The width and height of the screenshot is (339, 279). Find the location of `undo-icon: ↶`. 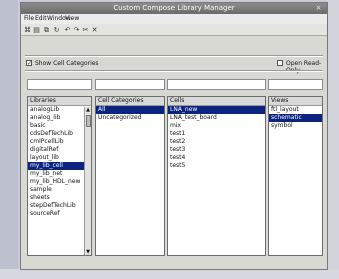

undo-icon: ↶ is located at coordinates (67, 30).